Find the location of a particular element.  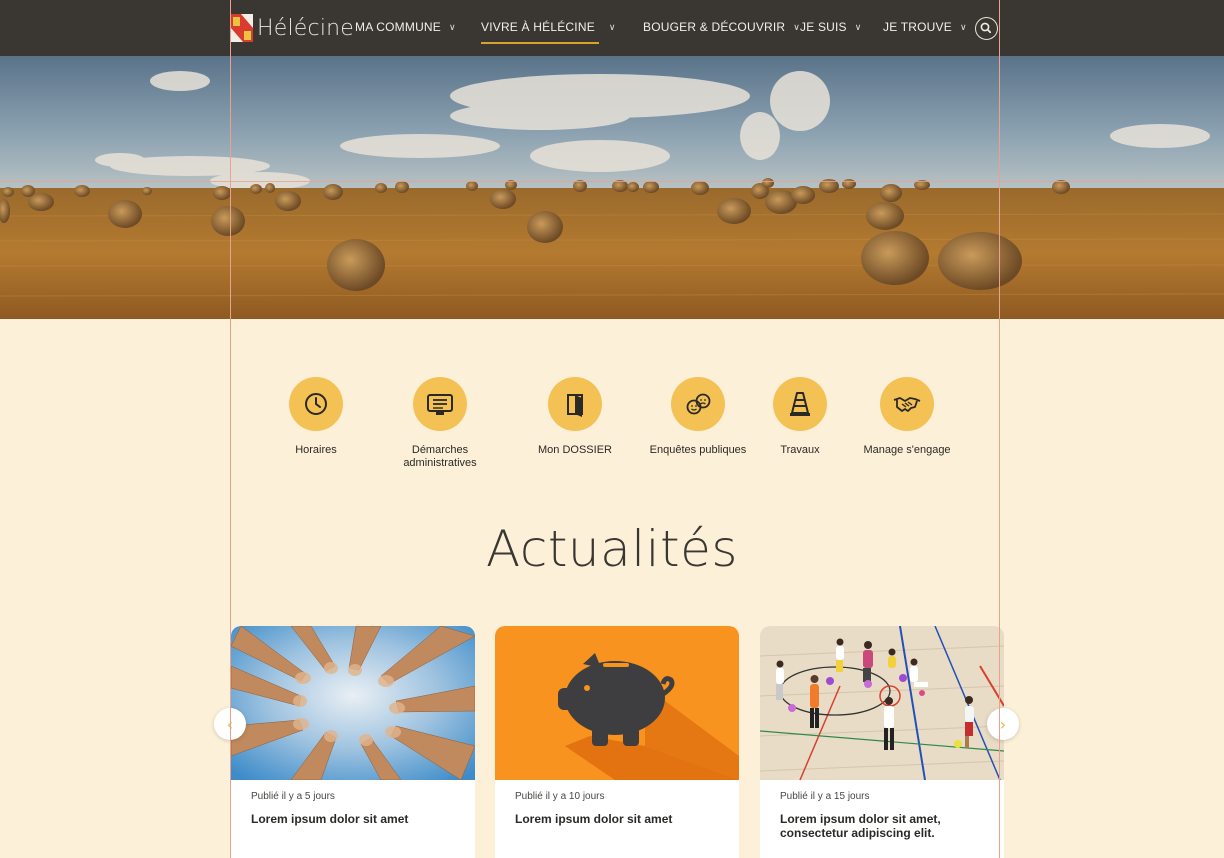

monitor-list-icon is located at coordinates (440, 404).